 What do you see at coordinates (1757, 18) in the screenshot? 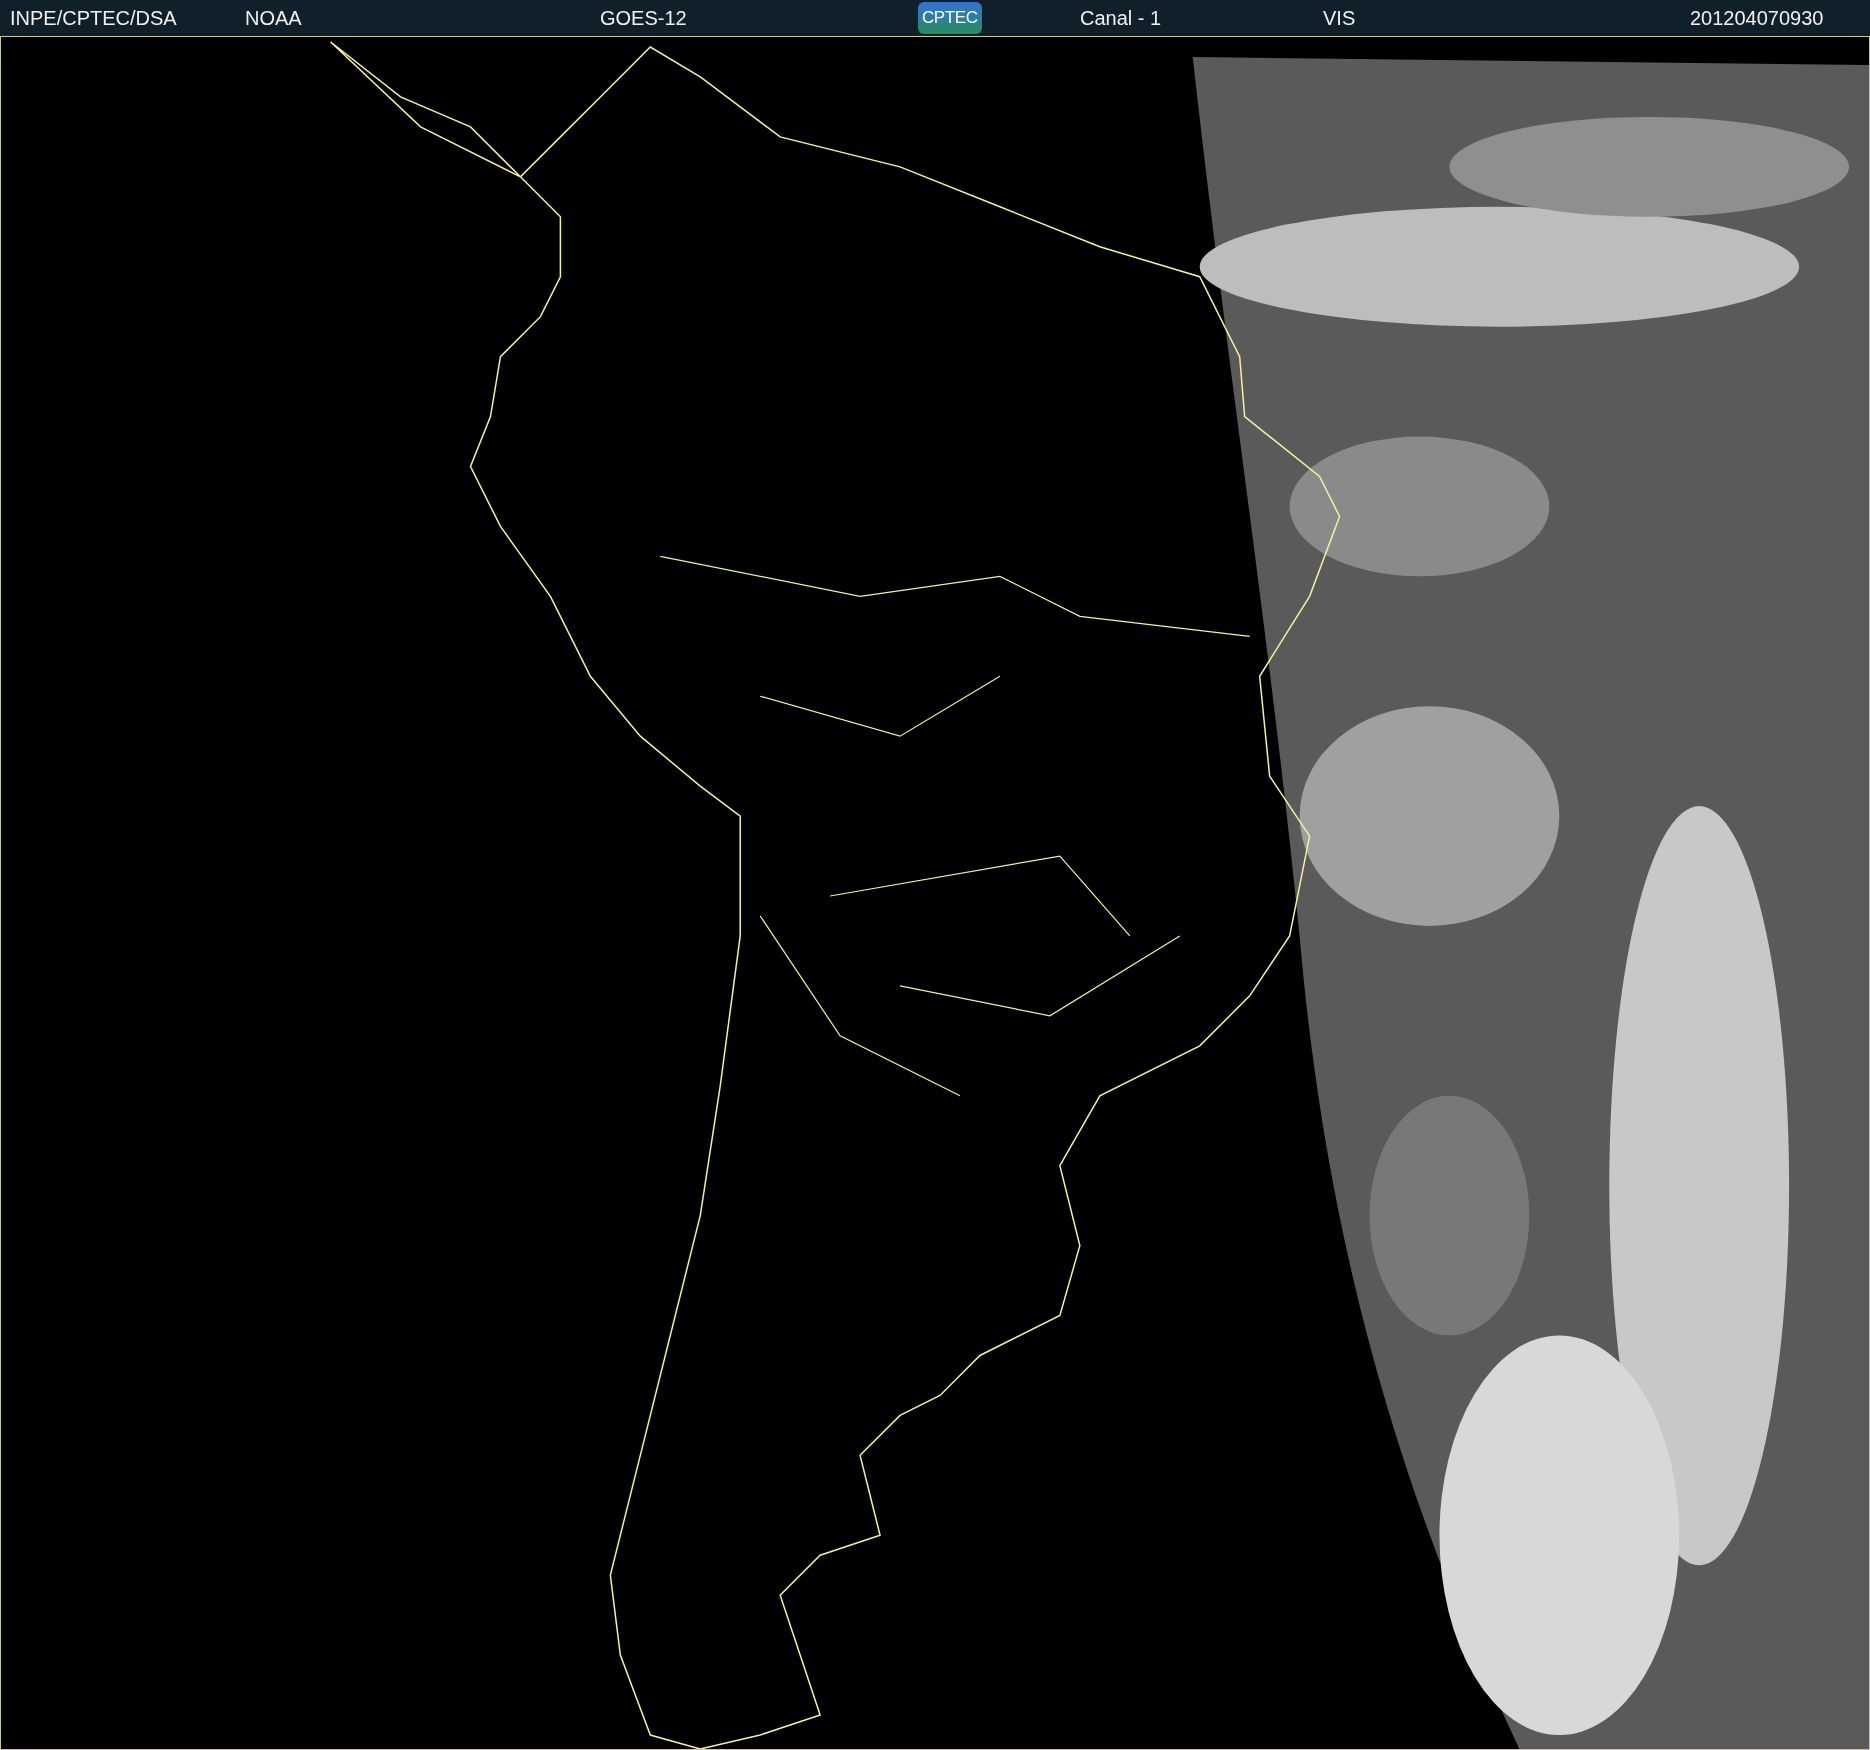
I see `header-label: 201204070930` at bounding box center [1757, 18].